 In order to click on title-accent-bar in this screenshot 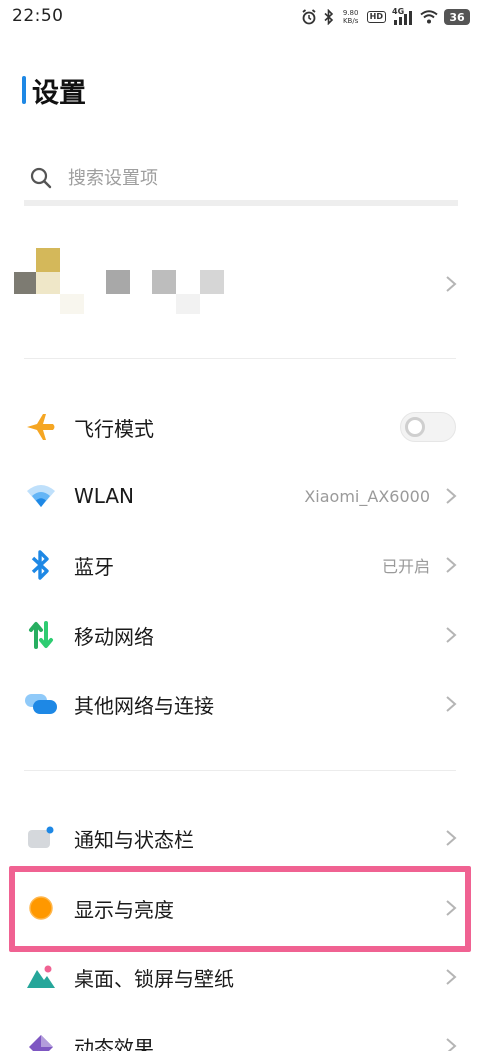, I will do `click(24, 90)`.